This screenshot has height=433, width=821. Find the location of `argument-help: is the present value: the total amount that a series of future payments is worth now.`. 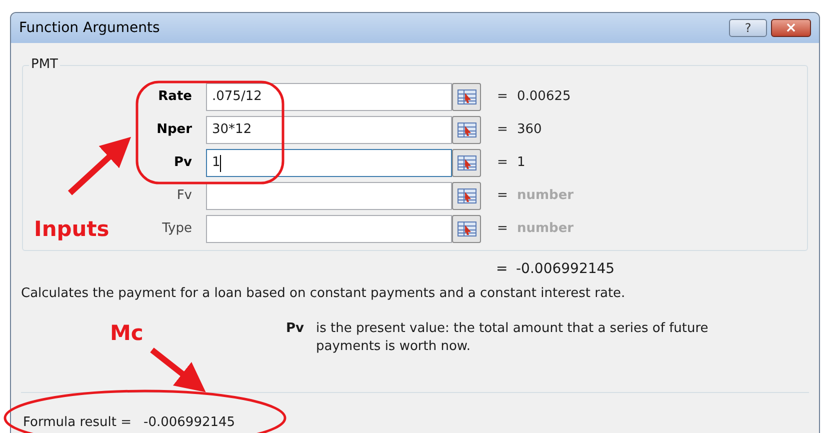

argument-help: is the present value: the total amount that a series of future payments is worth now. is located at coordinates (513, 338).